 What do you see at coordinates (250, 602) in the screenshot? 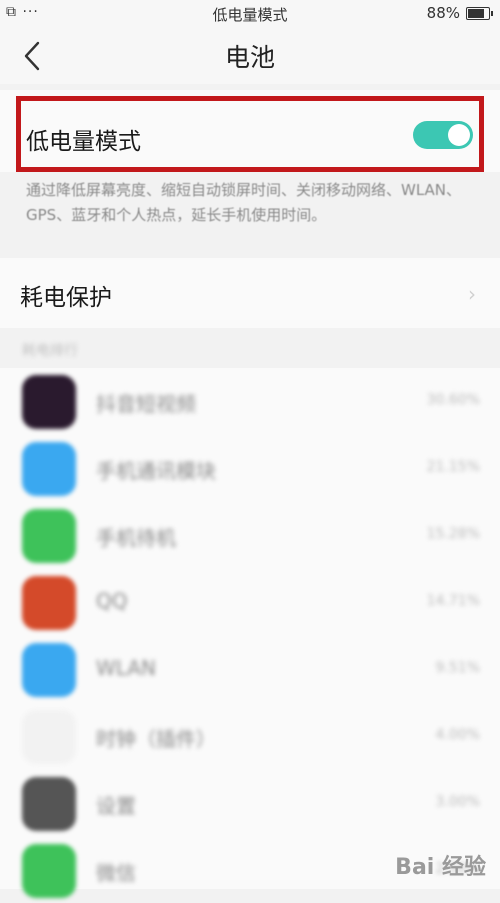
I see `list-item: QQ 14.71%` at bounding box center [250, 602].